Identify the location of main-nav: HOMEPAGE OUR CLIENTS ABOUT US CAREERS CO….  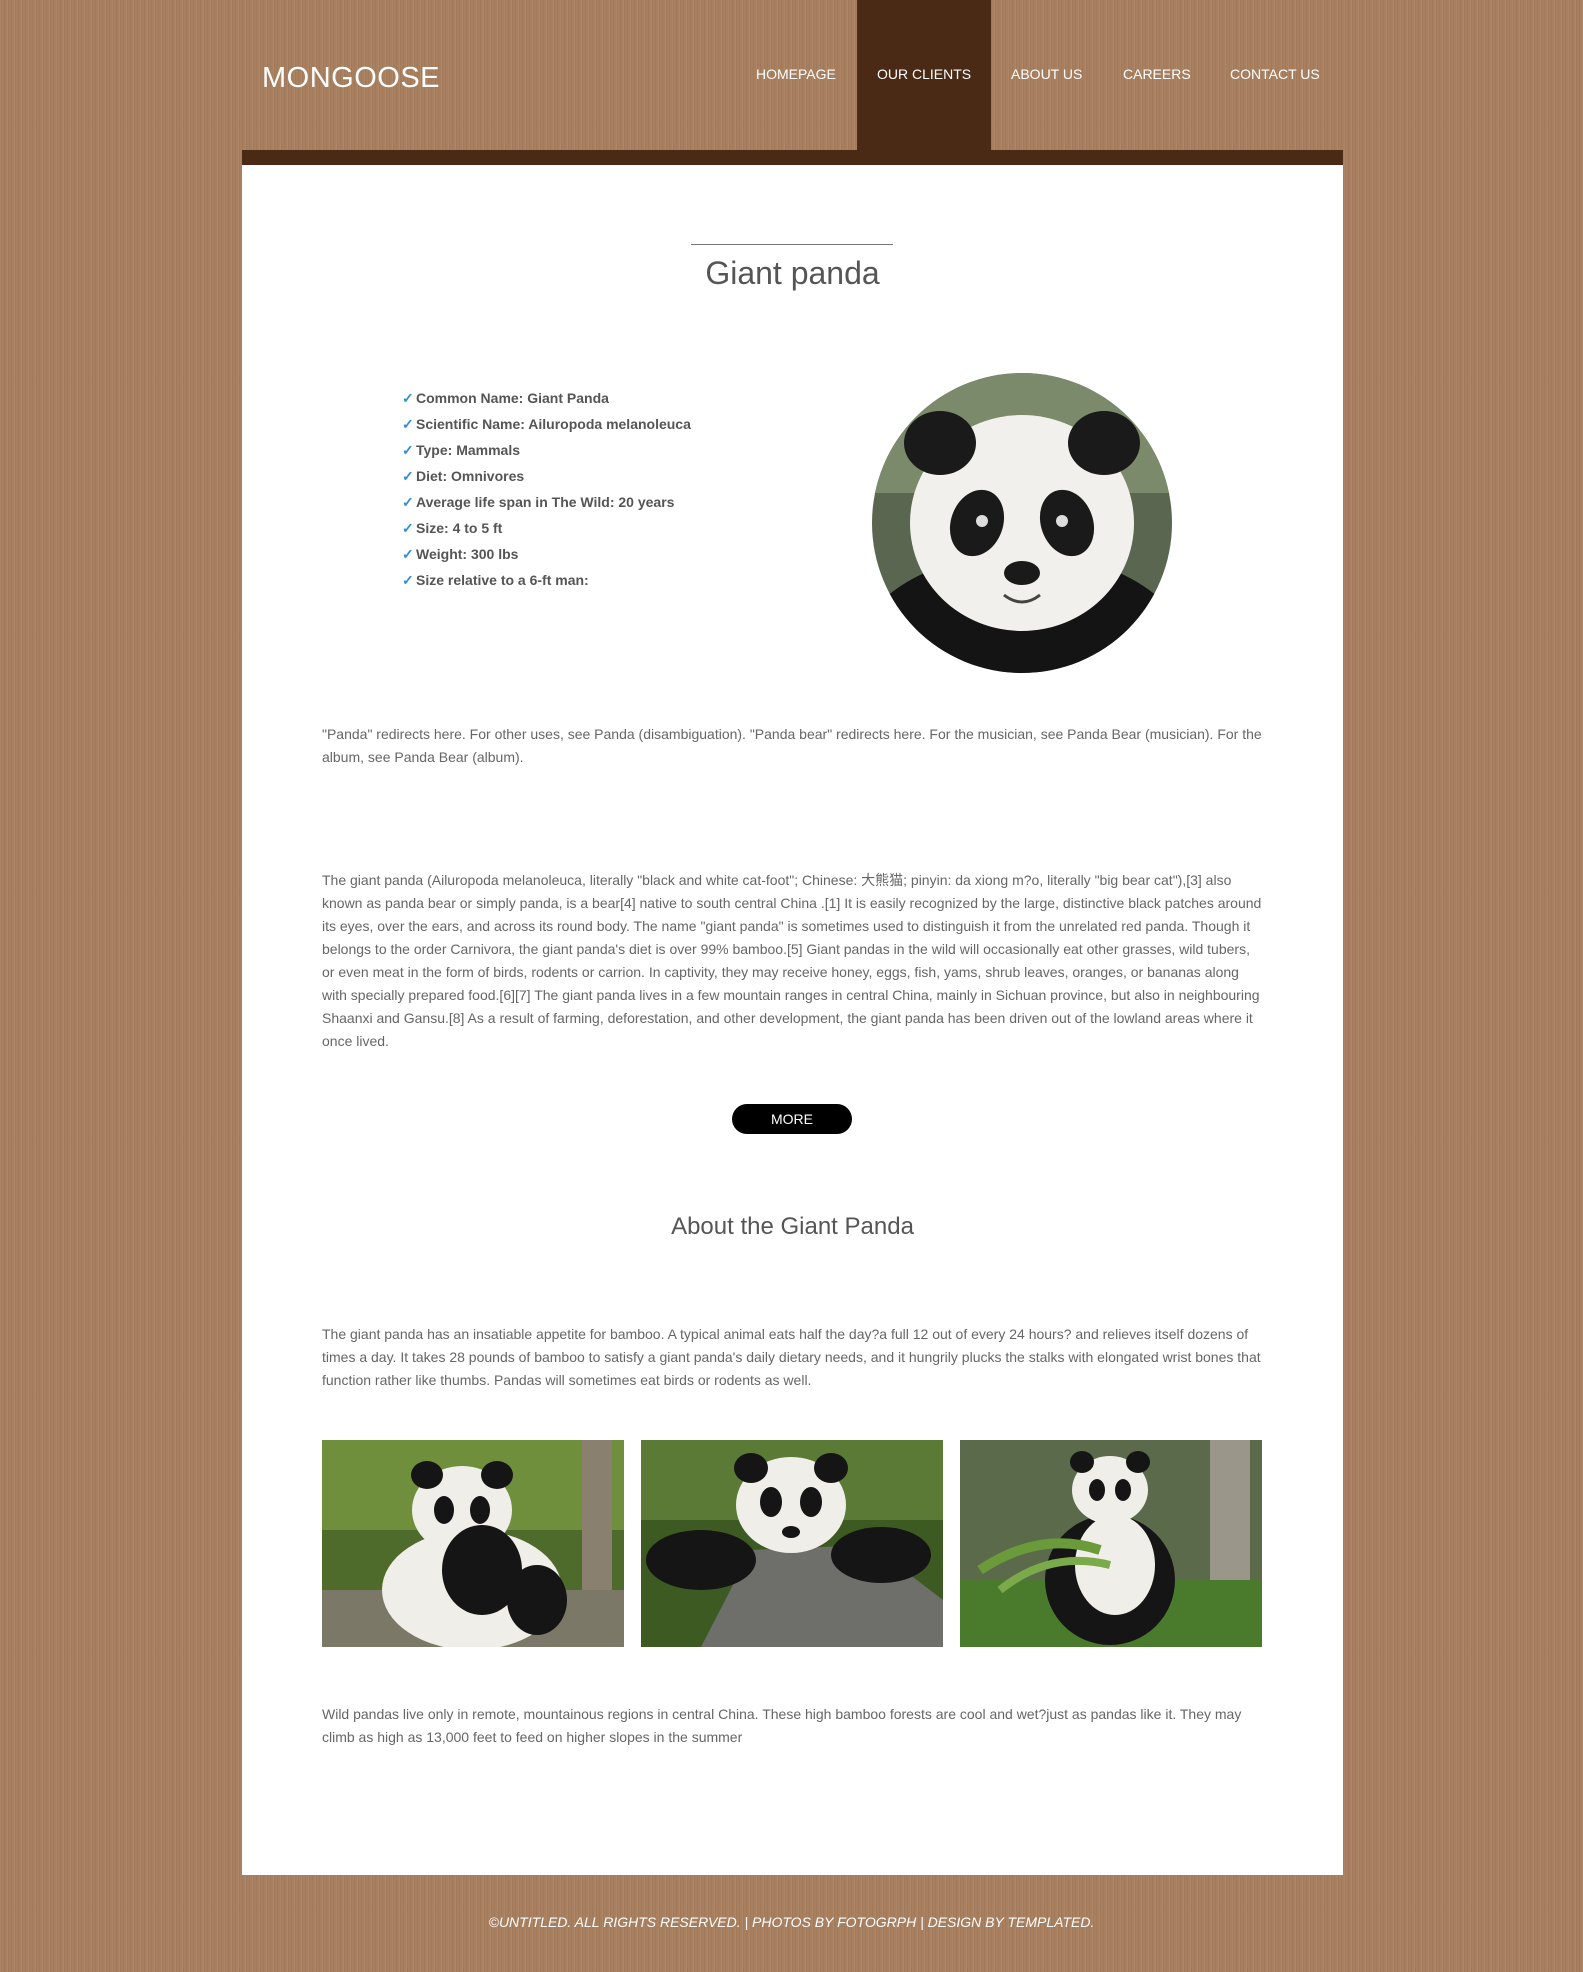
(791, 76).